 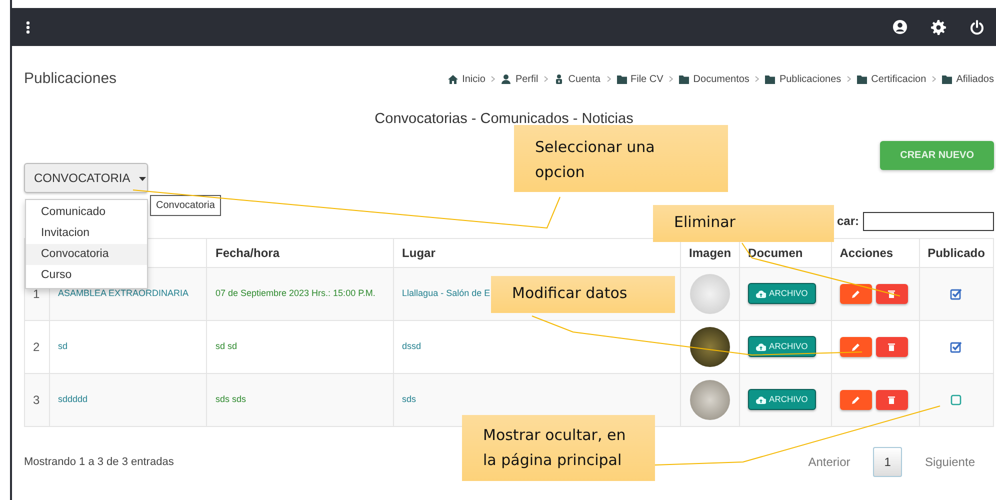 What do you see at coordinates (36, 347) in the screenshot?
I see `row-number: 2` at bounding box center [36, 347].